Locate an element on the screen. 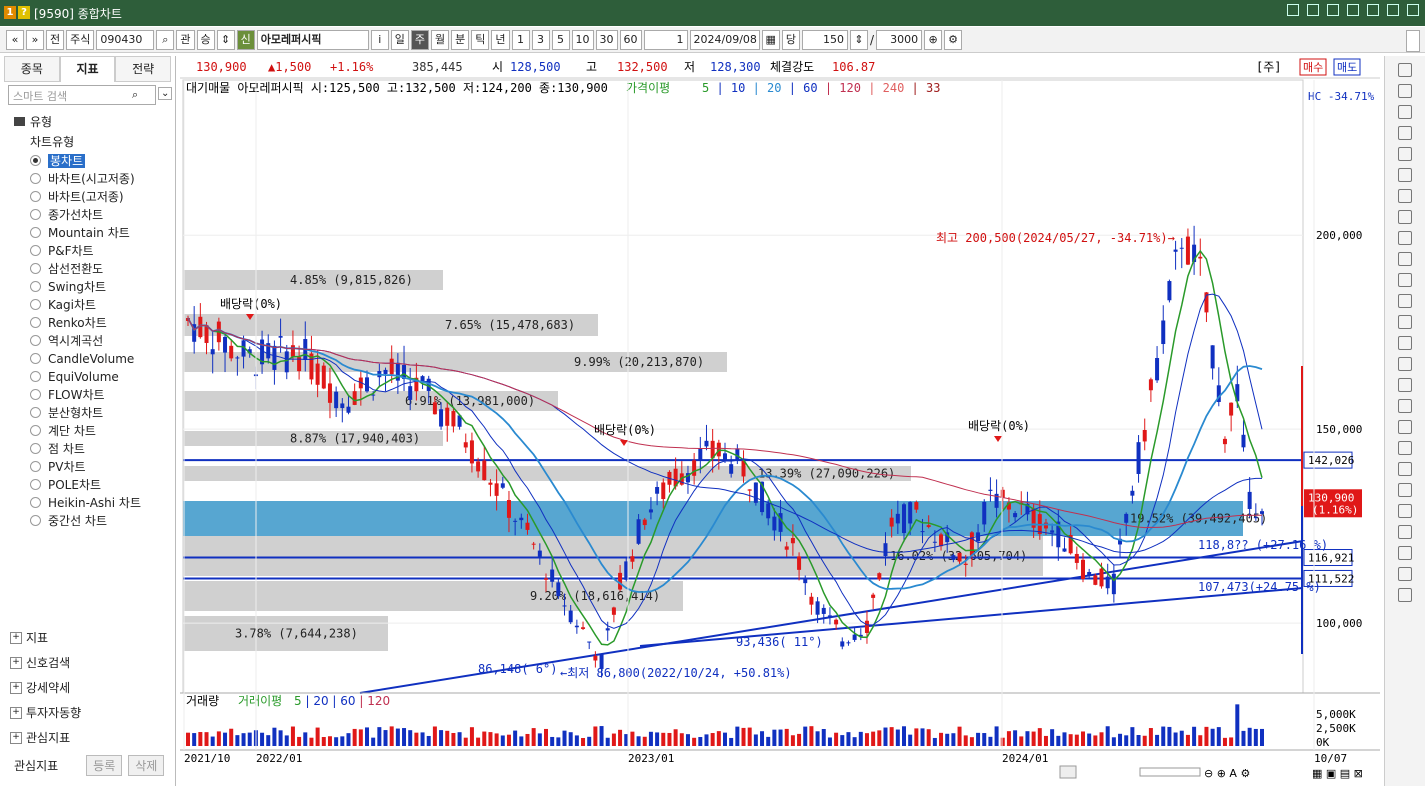 This screenshot has height=789, width=1425. period-year: 년 is located at coordinates (500, 39).